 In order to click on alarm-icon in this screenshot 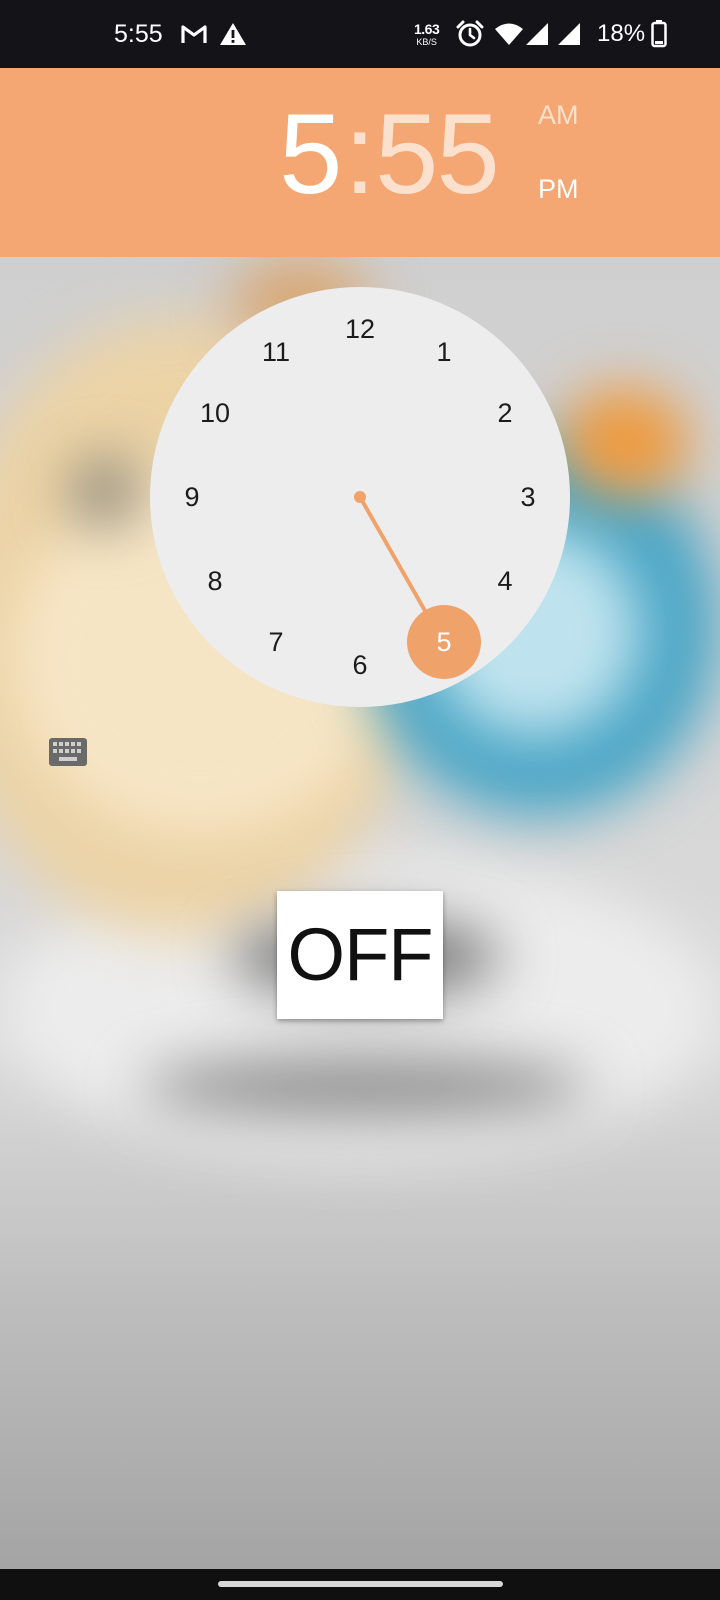, I will do `click(470, 34)`.